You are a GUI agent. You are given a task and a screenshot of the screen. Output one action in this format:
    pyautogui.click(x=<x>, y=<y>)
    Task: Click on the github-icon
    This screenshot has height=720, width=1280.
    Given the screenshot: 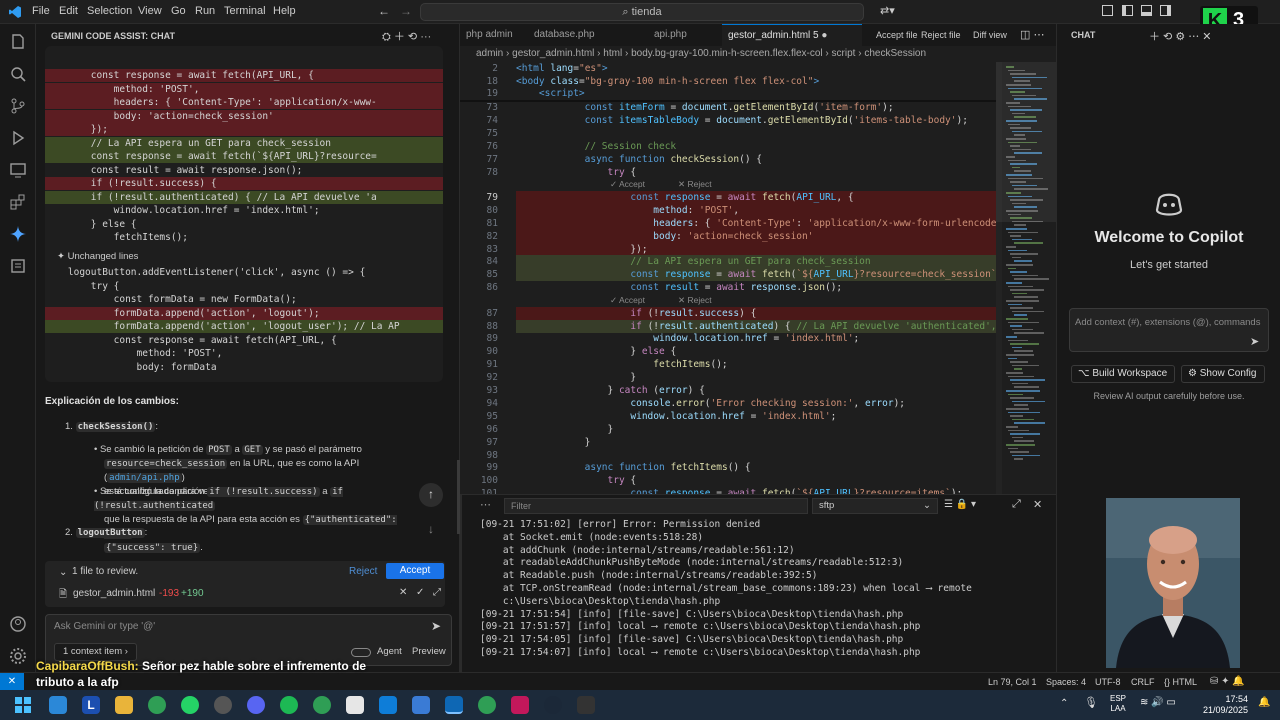 What is the action you would take?
    pyautogui.click(x=223, y=705)
    